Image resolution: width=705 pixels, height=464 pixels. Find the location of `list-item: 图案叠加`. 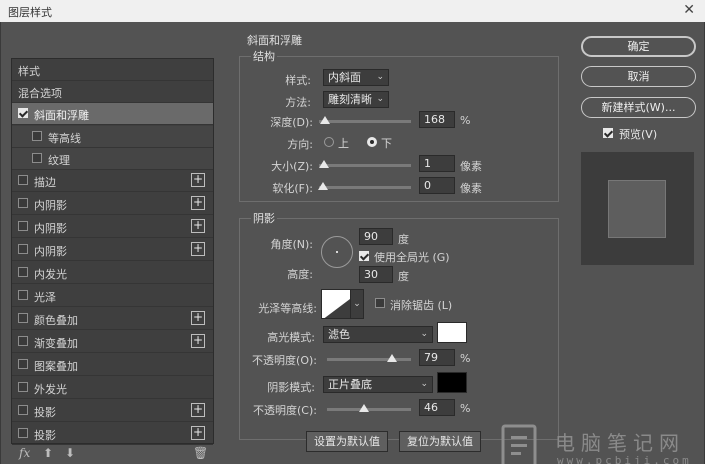

list-item: 图案叠加 is located at coordinates (112, 365).